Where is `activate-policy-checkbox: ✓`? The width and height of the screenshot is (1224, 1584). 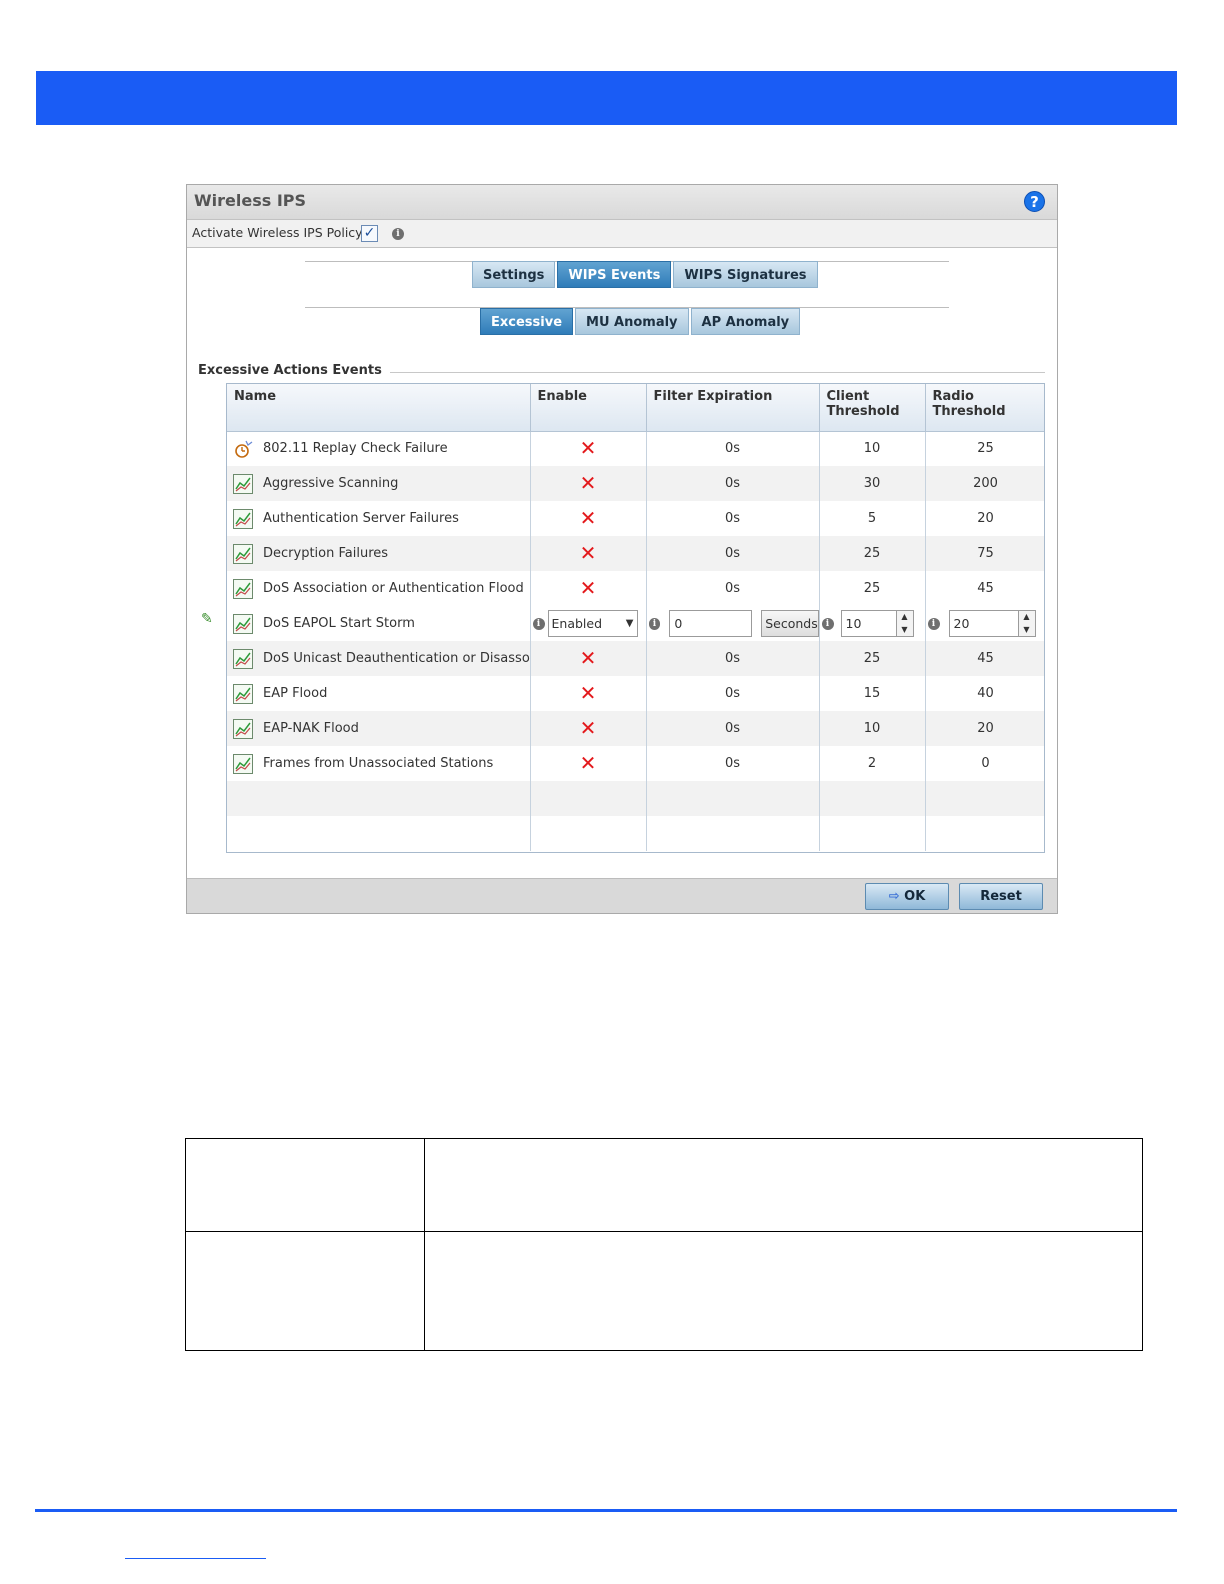 activate-policy-checkbox: ✓ is located at coordinates (369, 233).